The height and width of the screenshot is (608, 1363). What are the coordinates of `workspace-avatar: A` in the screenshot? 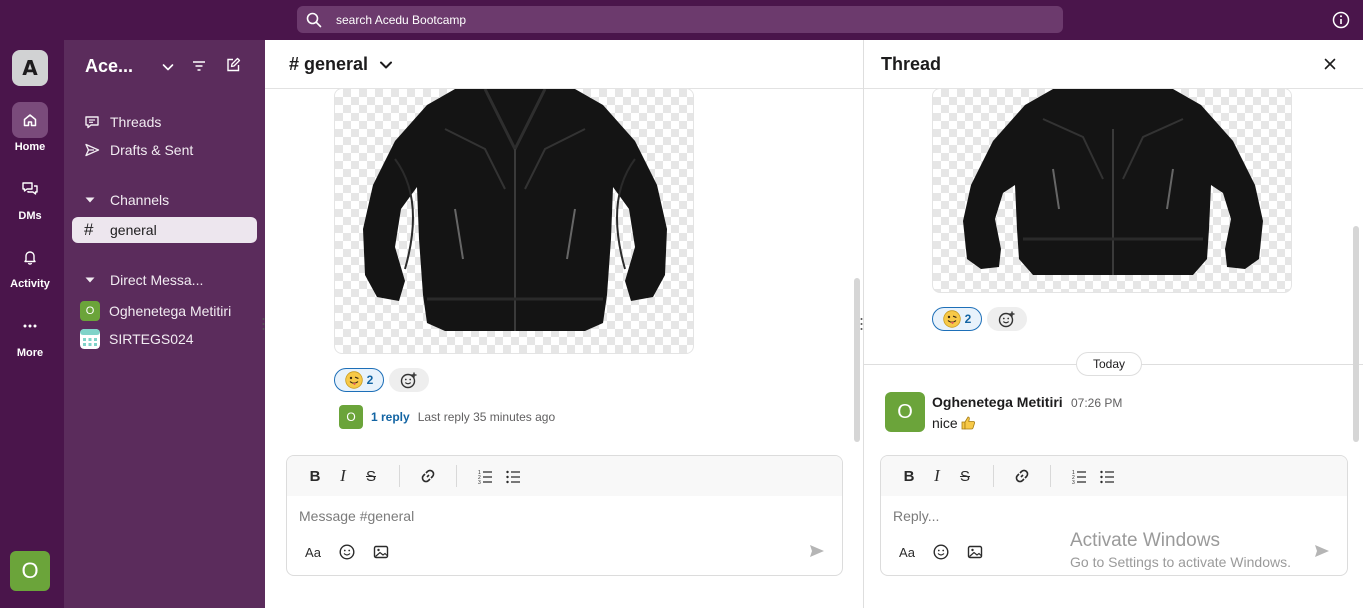 It's located at (30, 68).